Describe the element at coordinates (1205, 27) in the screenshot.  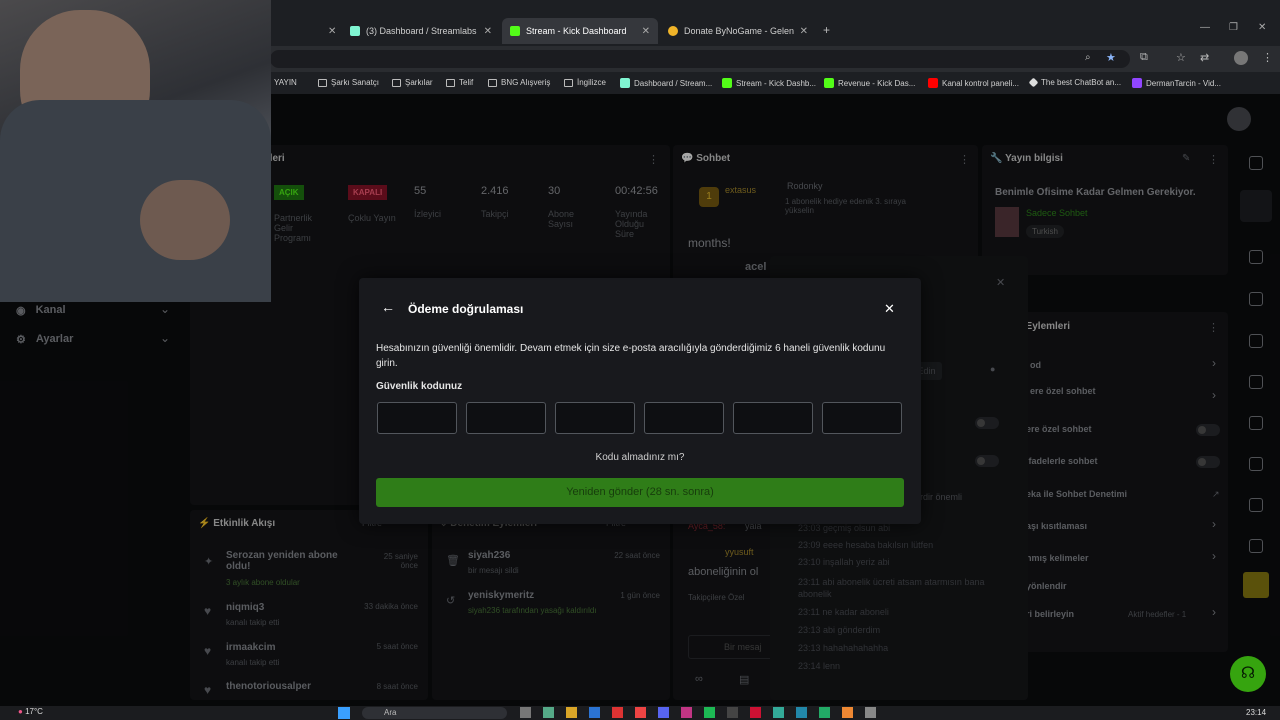
I see `minimize-icon: —` at that location.